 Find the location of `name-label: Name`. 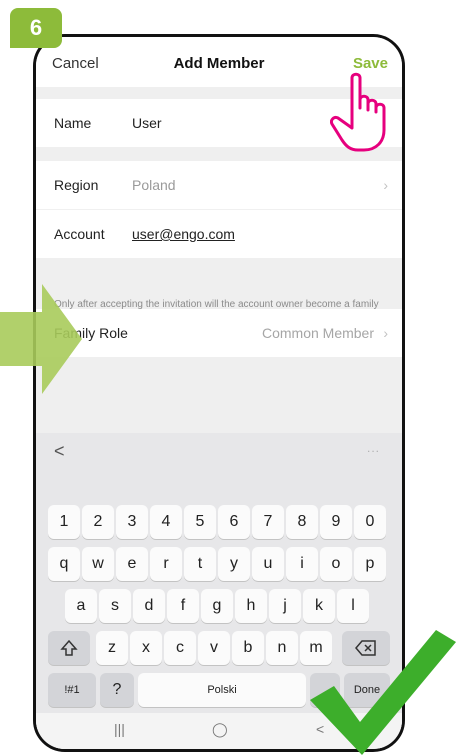

name-label: Name is located at coordinates (73, 123).